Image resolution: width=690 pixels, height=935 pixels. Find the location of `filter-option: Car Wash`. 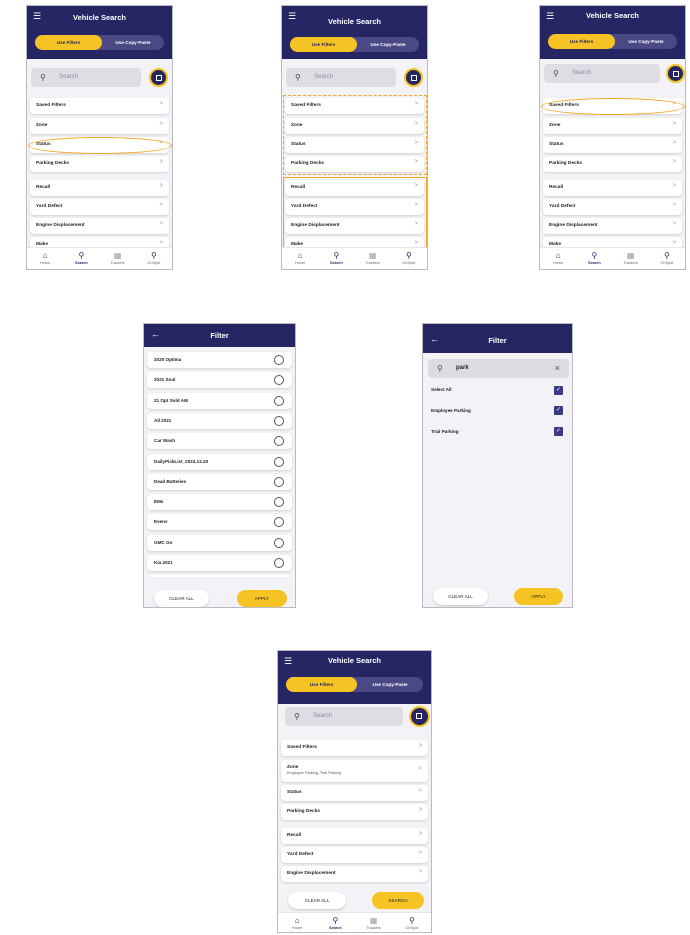

filter-option: Car Wash is located at coordinates (219, 441).